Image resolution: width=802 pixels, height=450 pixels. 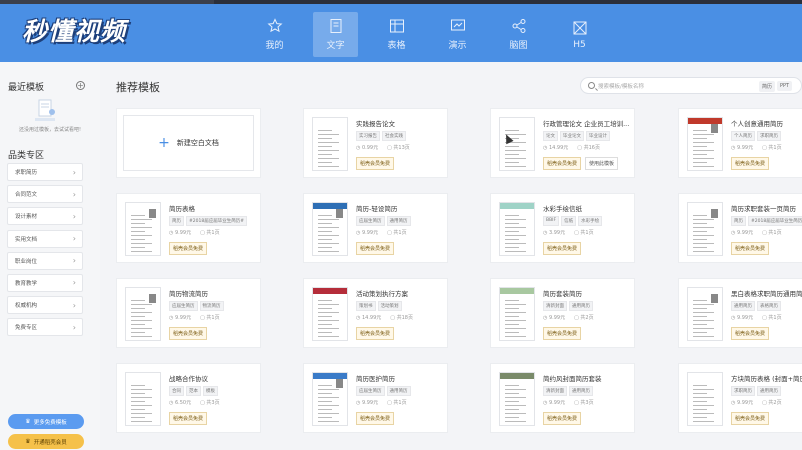 What do you see at coordinates (589, 378) in the screenshot?
I see `template-title: 简约风封面简历套装` at bounding box center [589, 378].